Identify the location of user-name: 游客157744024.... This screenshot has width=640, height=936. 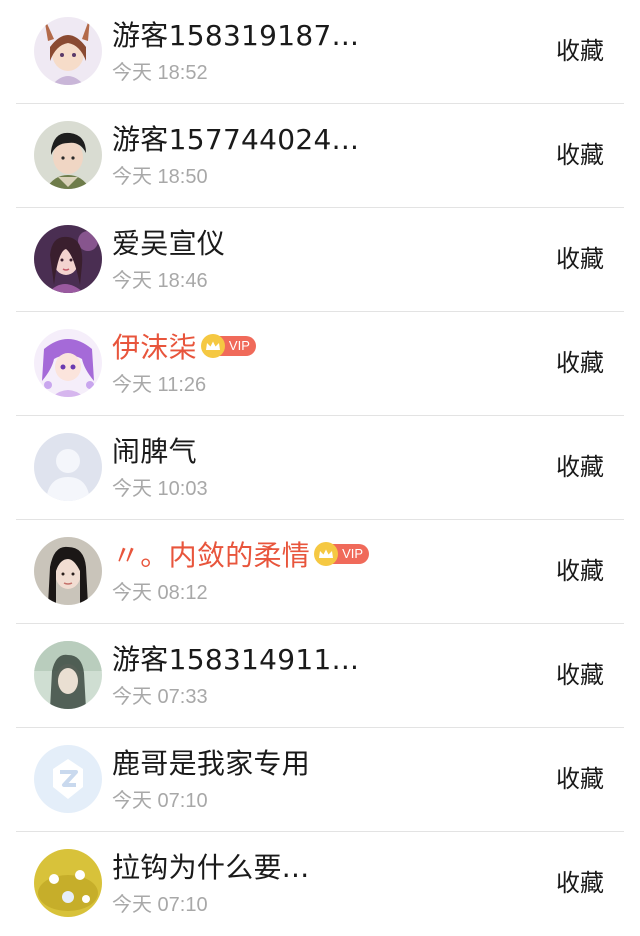
(235, 138).